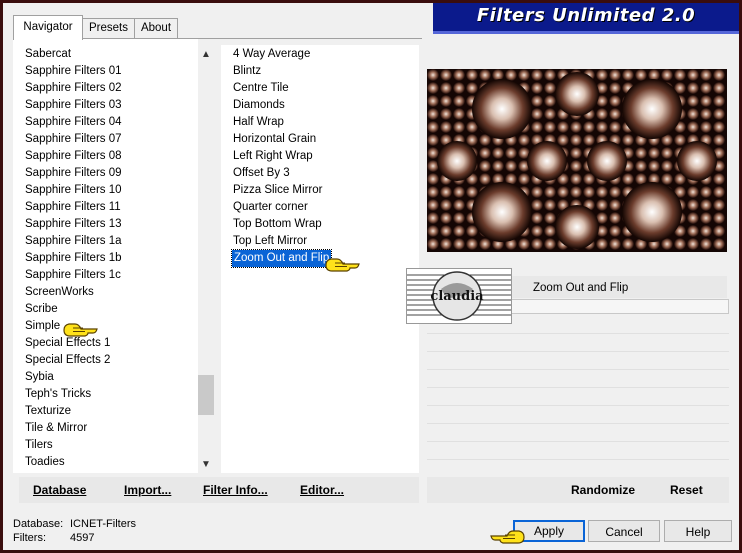 This screenshot has width=742, height=553. What do you see at coordinates (686, 490) in the screenshot?
I see `reset-button: Reset` at bounding box center [686, 490].